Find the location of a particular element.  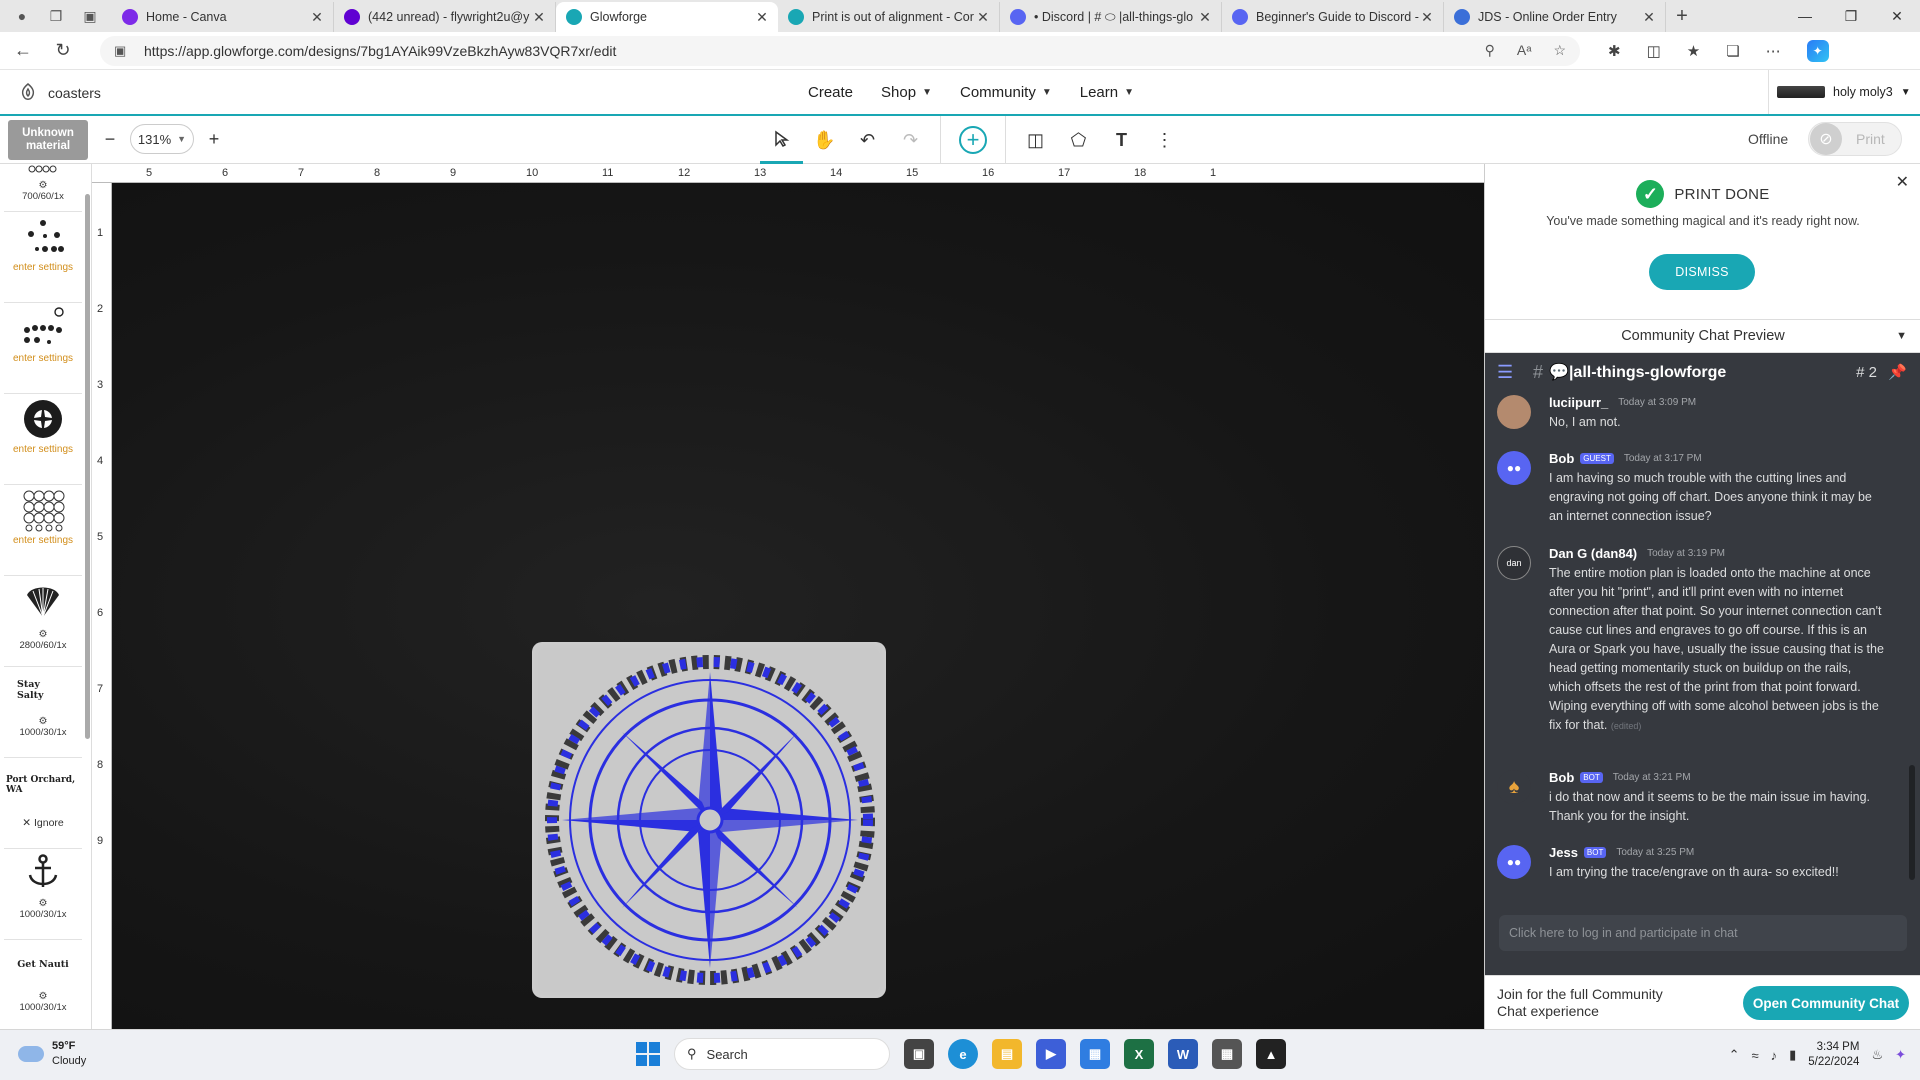

browser-tab: (442 unread) - flywright2u@y ✕ is located at coordinates (445, 17).